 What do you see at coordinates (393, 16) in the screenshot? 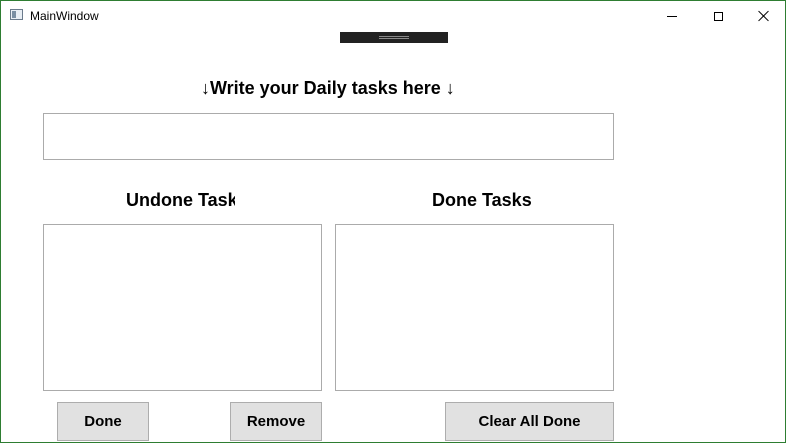
I see `title-bar: MainWindow` at bounding box center [393, 16].